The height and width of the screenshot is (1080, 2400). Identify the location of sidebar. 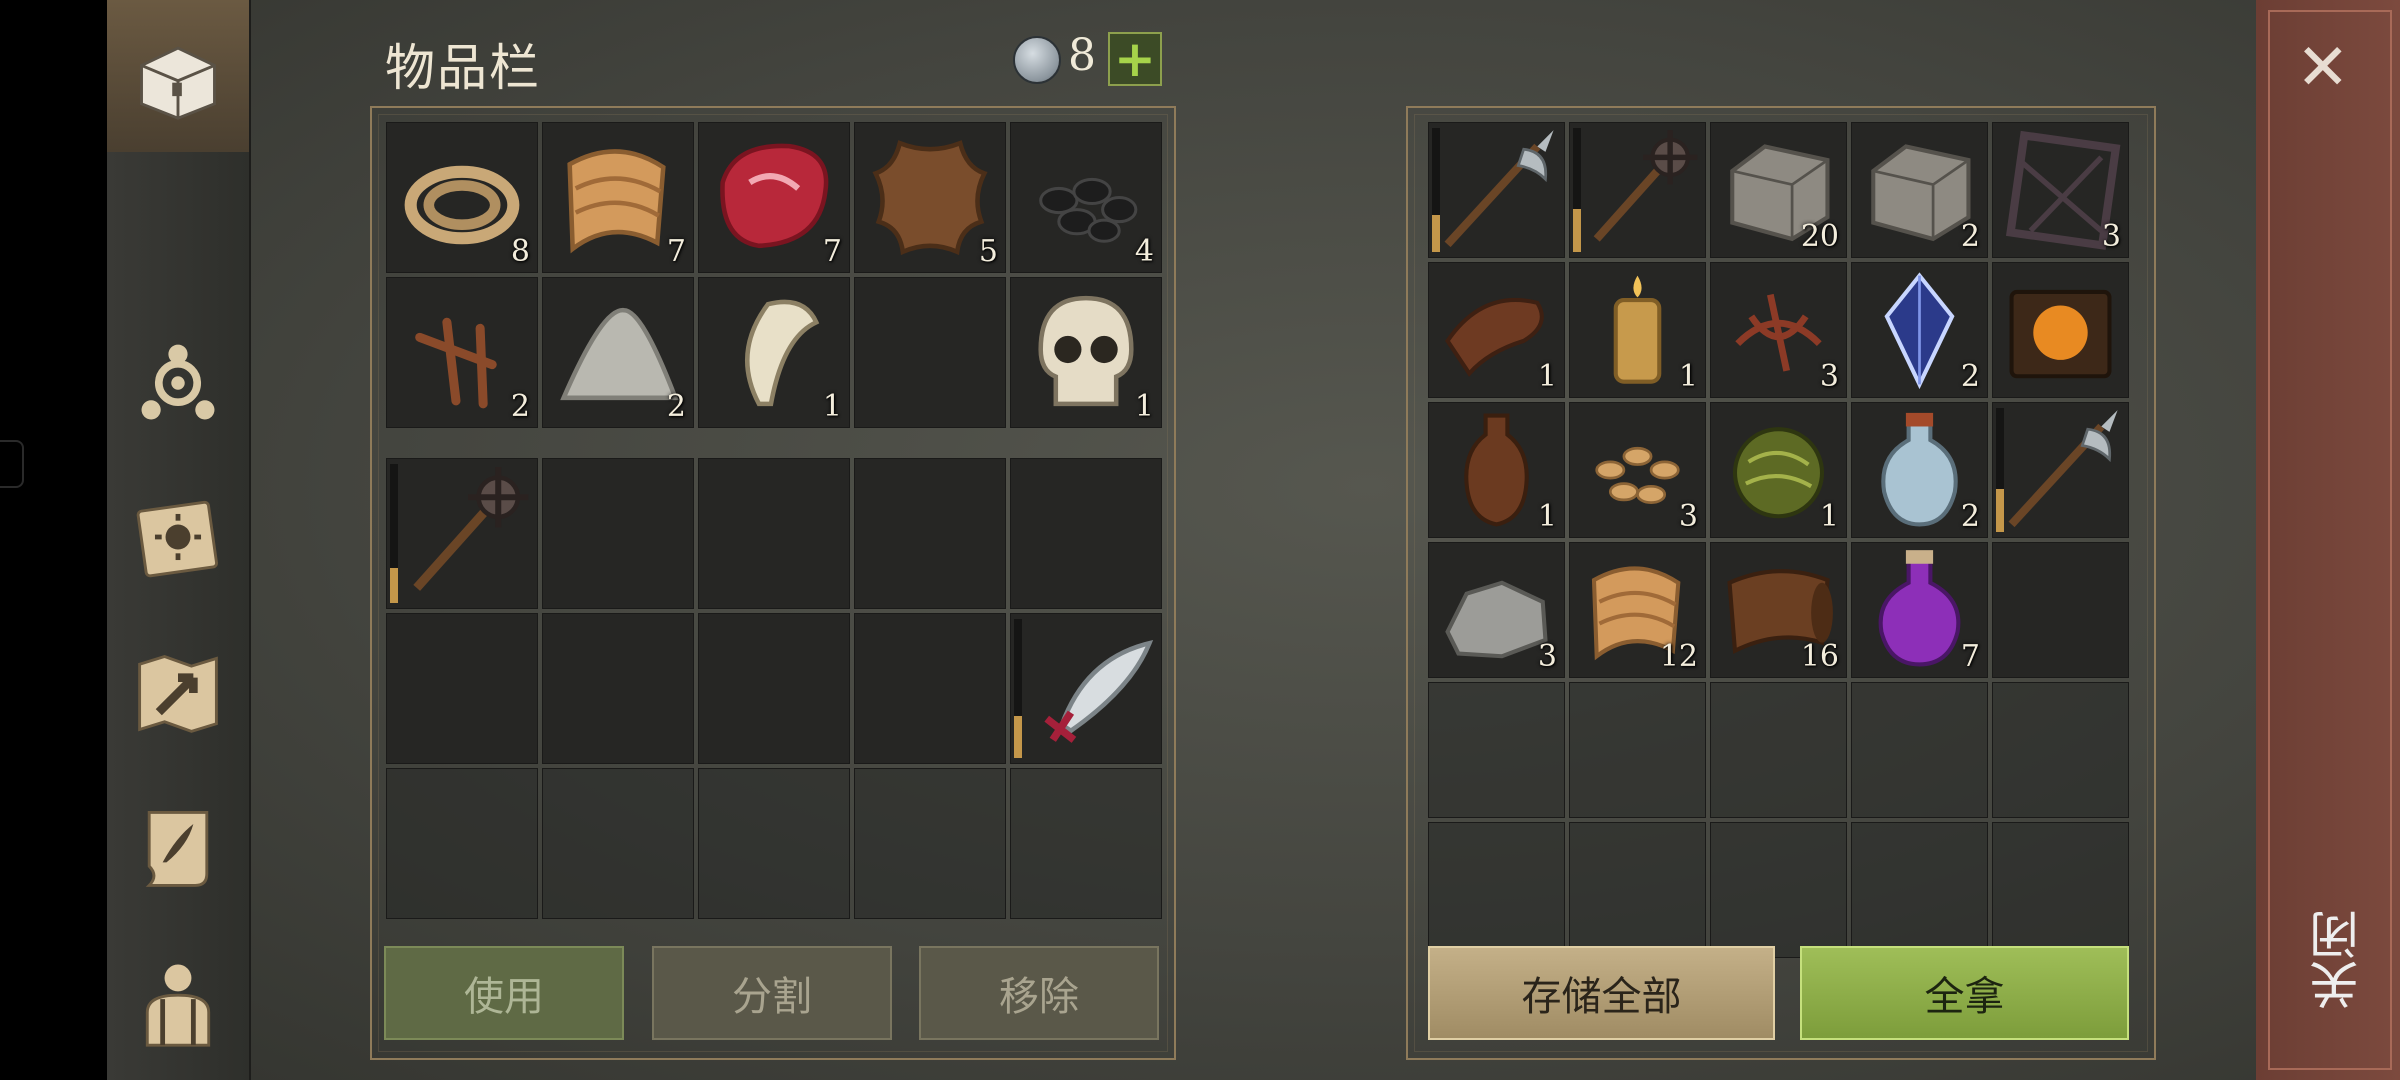
(179, 540).